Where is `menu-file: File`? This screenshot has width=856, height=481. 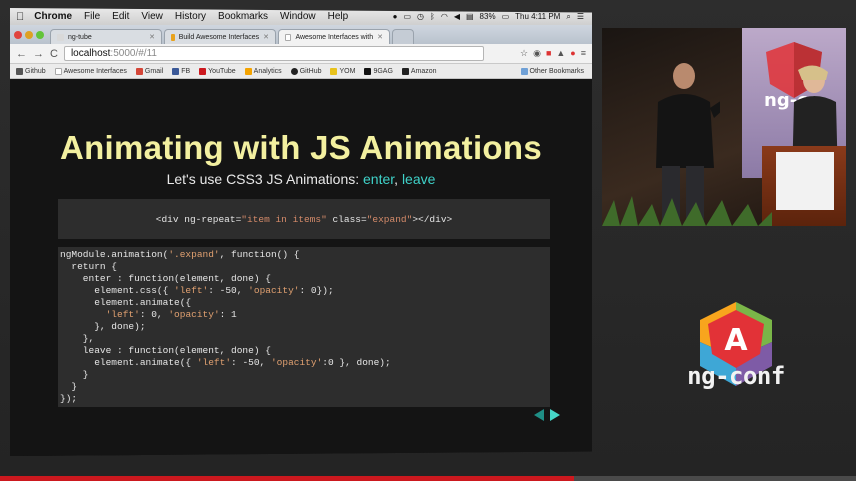 menu-file: File is located at coordinates (92, 16).